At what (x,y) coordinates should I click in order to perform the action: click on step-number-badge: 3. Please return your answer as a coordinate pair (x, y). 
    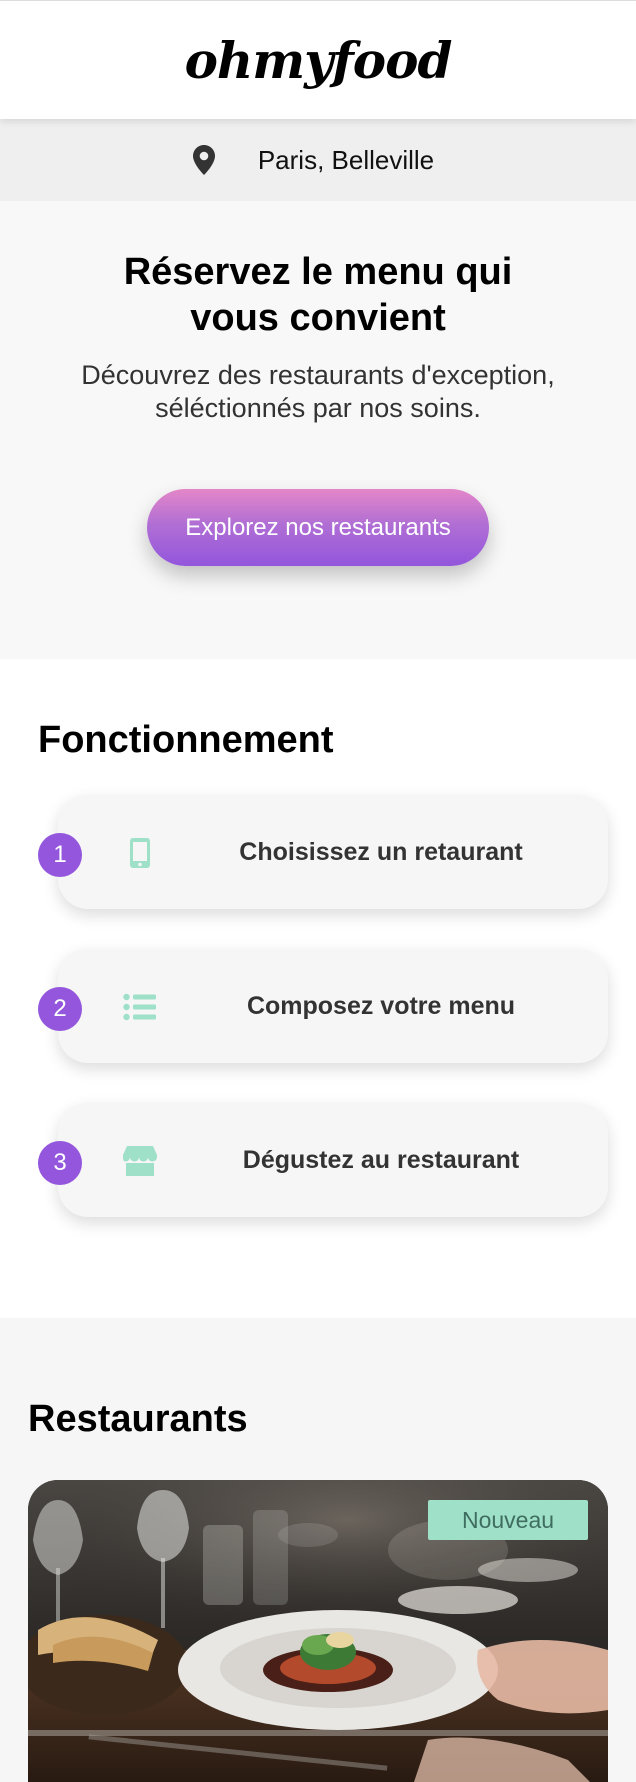
    Looking at the image, I should click on (60, 1163).